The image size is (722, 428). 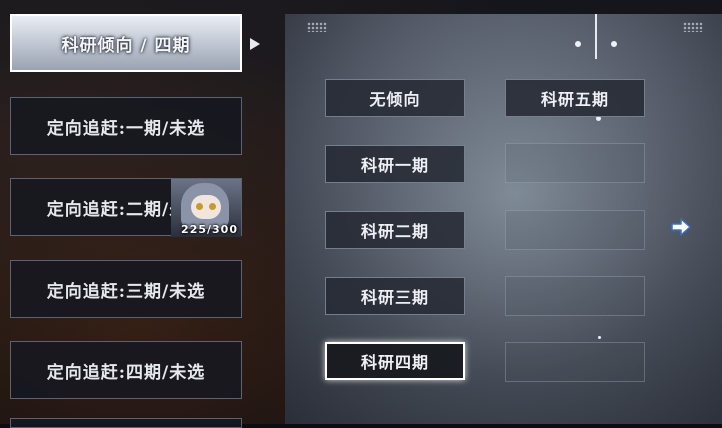 I want to click on tier-no-tendency-button: 无倾向, so click(x=395, y=98).